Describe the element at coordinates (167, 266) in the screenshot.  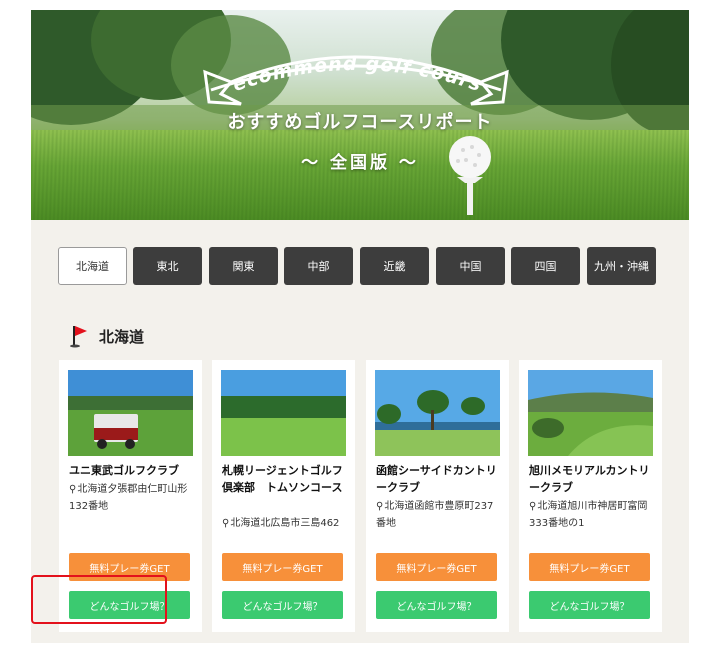
I see `tab-tohoku: 東北` at that location.